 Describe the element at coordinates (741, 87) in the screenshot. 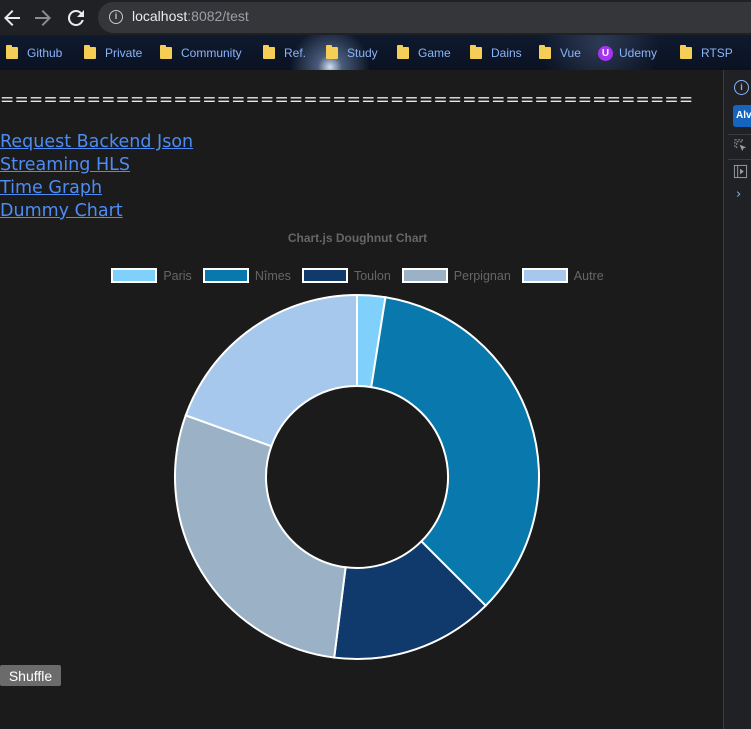

I see `info-icon: i` at that location.